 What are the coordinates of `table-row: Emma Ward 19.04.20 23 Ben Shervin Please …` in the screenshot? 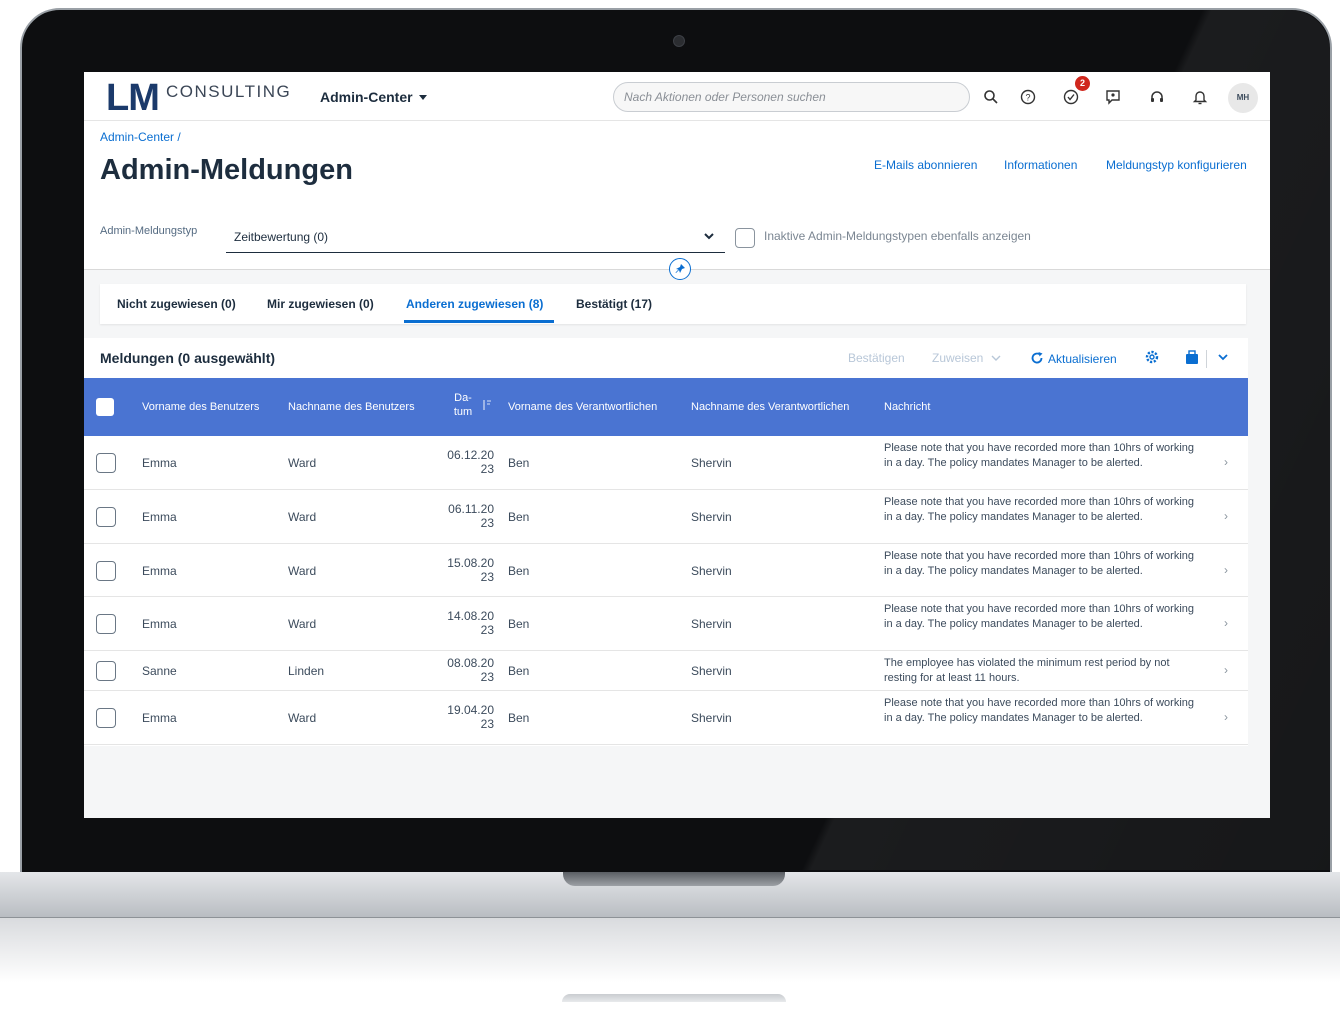 It's located at (666, 718).